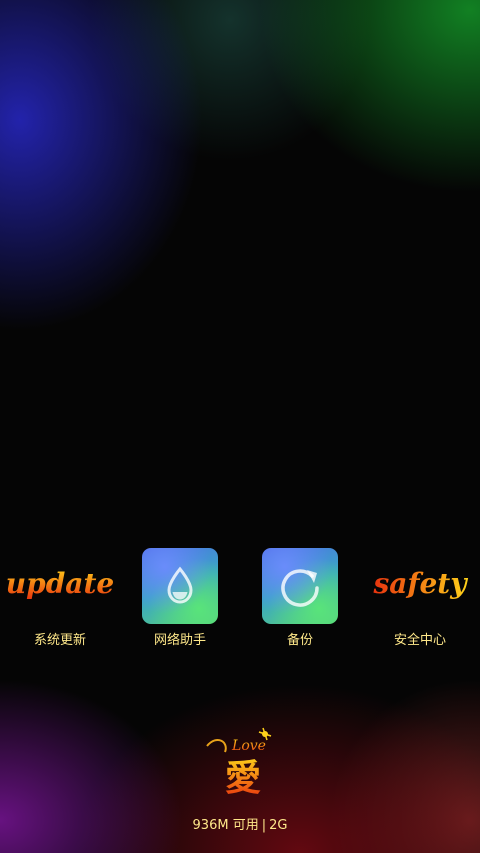 The image size is (480, 853). What do you see at coordinates (278, 825) in the screenshot?
I see `network-type-text: 2G` at bounding box center [278, 825].